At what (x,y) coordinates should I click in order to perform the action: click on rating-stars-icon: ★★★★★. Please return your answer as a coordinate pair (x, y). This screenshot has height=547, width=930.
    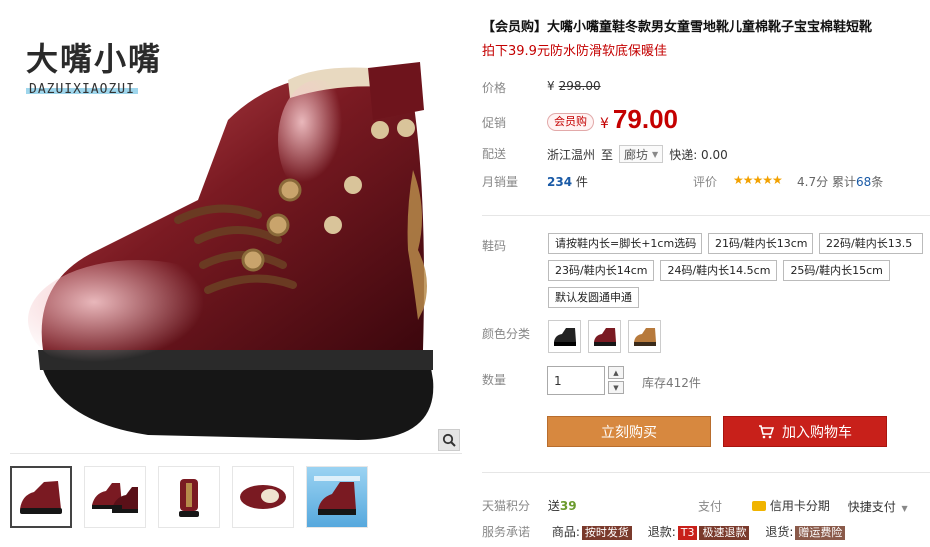
    Looking at the image, I should click on (758, 180).